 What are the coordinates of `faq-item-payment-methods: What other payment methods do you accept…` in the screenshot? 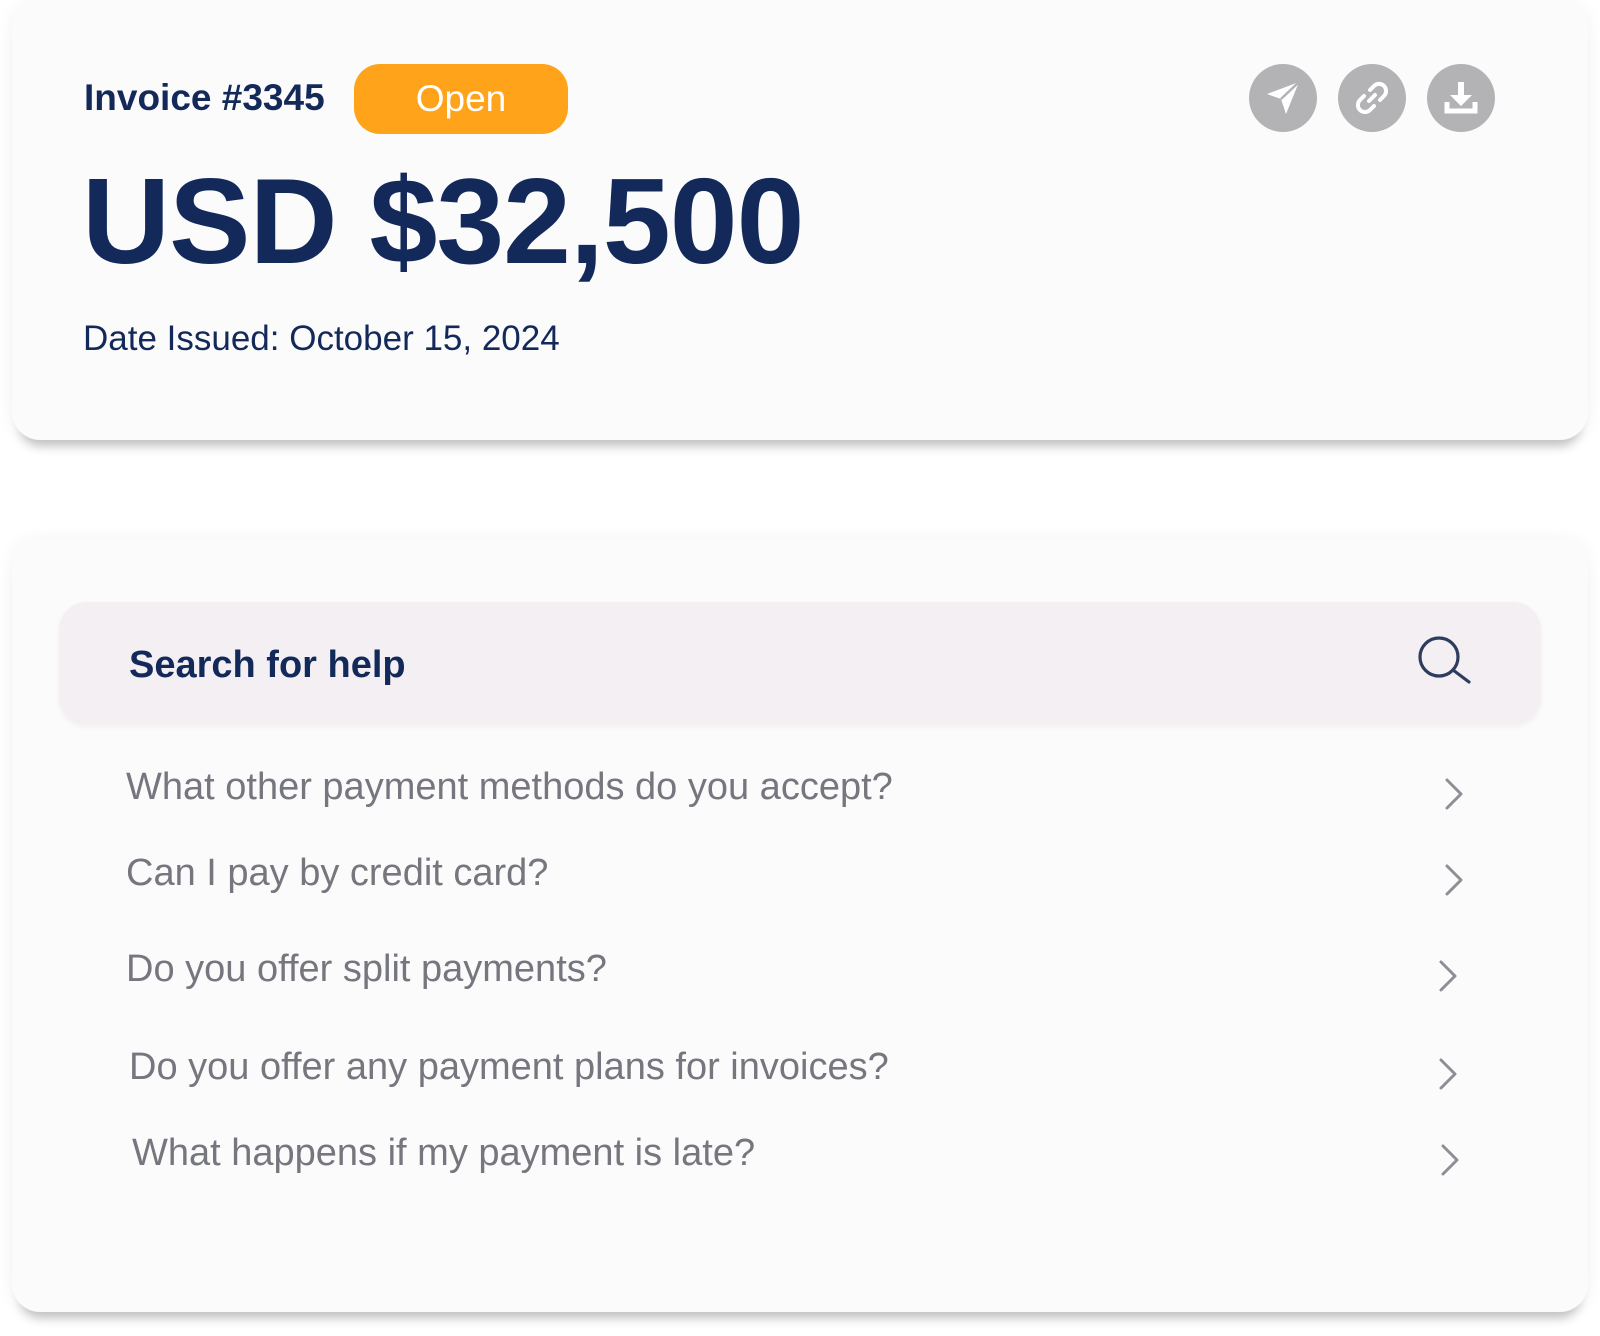 It's located at (796, 790).